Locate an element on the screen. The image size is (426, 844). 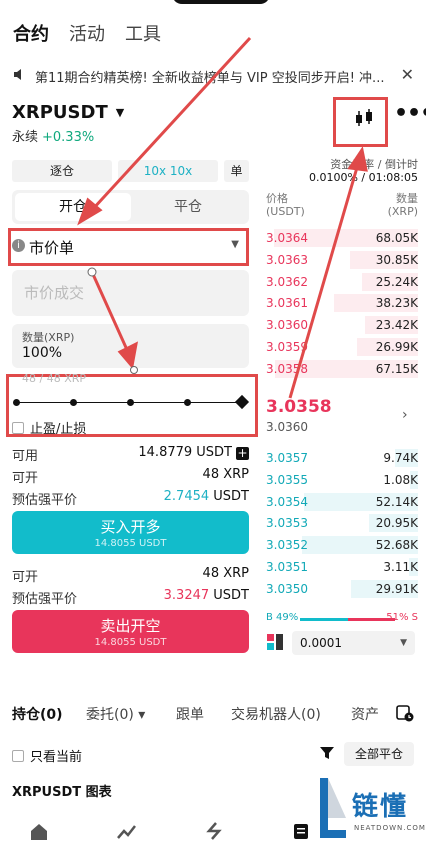
sell-button-sub: 14.8055 USDT is located at coordinates (130, 642).